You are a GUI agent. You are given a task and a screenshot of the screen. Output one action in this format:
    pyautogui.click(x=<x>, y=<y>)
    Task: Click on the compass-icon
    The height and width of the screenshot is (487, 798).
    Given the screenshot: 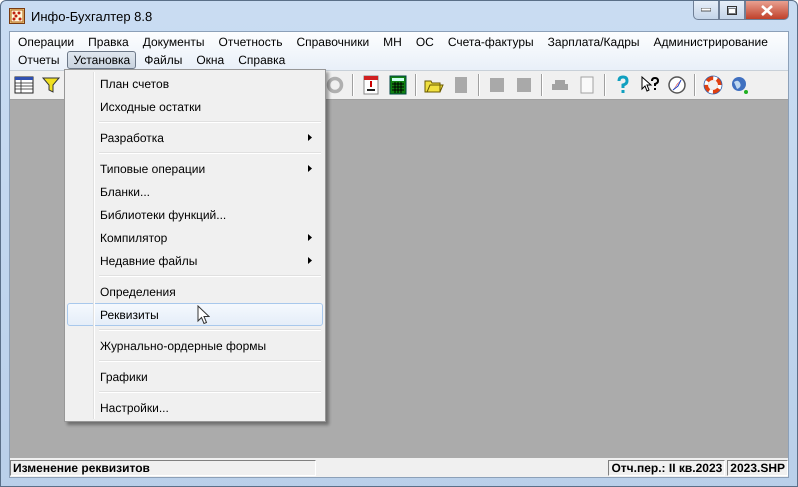 What is the action you would take?
    pyautogui.click(x=677, y=85)
    